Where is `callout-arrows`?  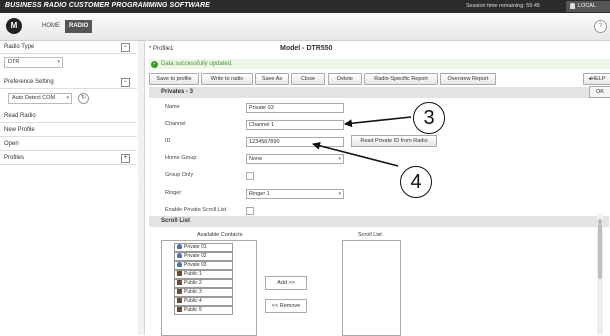
callout-arrows is located at coordinates (362, 141).